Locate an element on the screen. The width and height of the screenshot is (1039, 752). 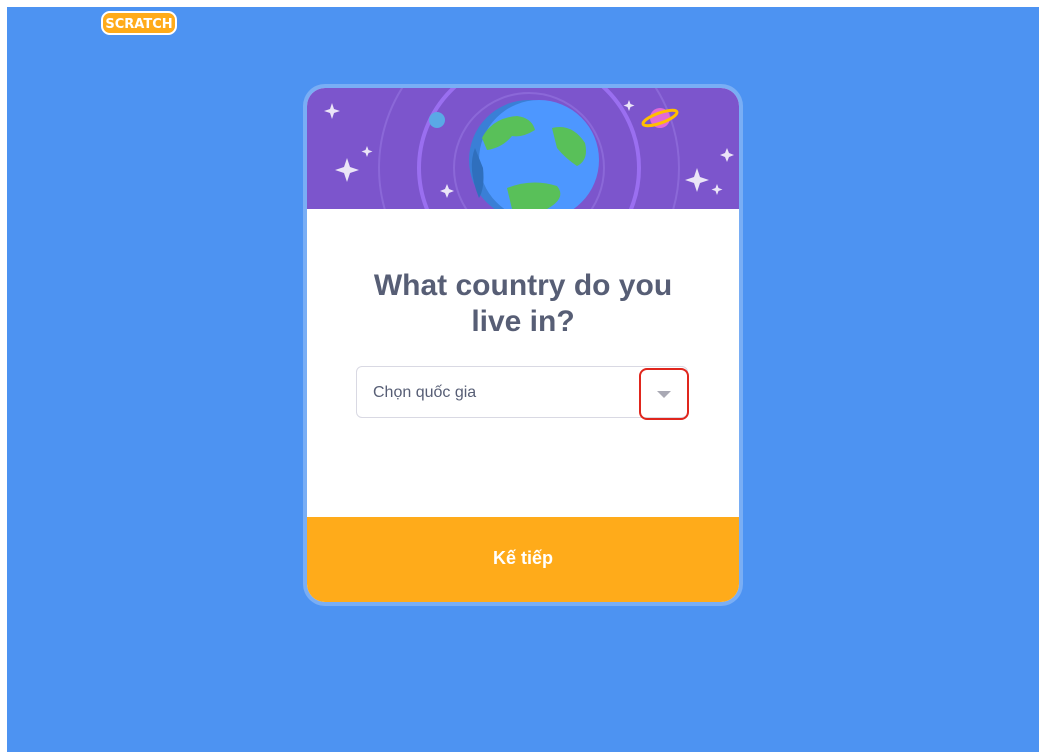
svg-text: SCRATCH is located at coordinates (138, 24).